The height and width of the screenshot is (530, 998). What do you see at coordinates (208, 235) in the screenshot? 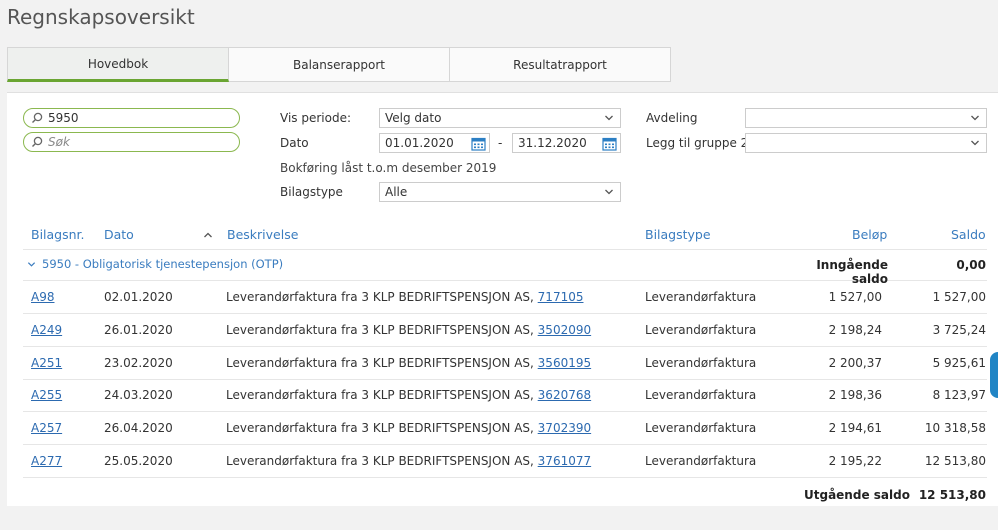
I see `sort-ascending-icon` at bounding box center [208, 235].